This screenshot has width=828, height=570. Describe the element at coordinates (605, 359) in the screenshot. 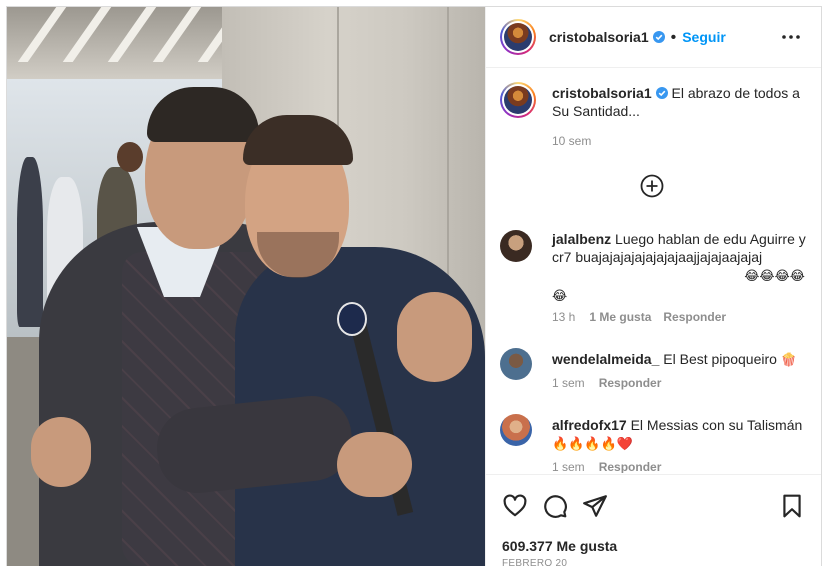

I see `comment-username: wendelalmeida_` at that location.